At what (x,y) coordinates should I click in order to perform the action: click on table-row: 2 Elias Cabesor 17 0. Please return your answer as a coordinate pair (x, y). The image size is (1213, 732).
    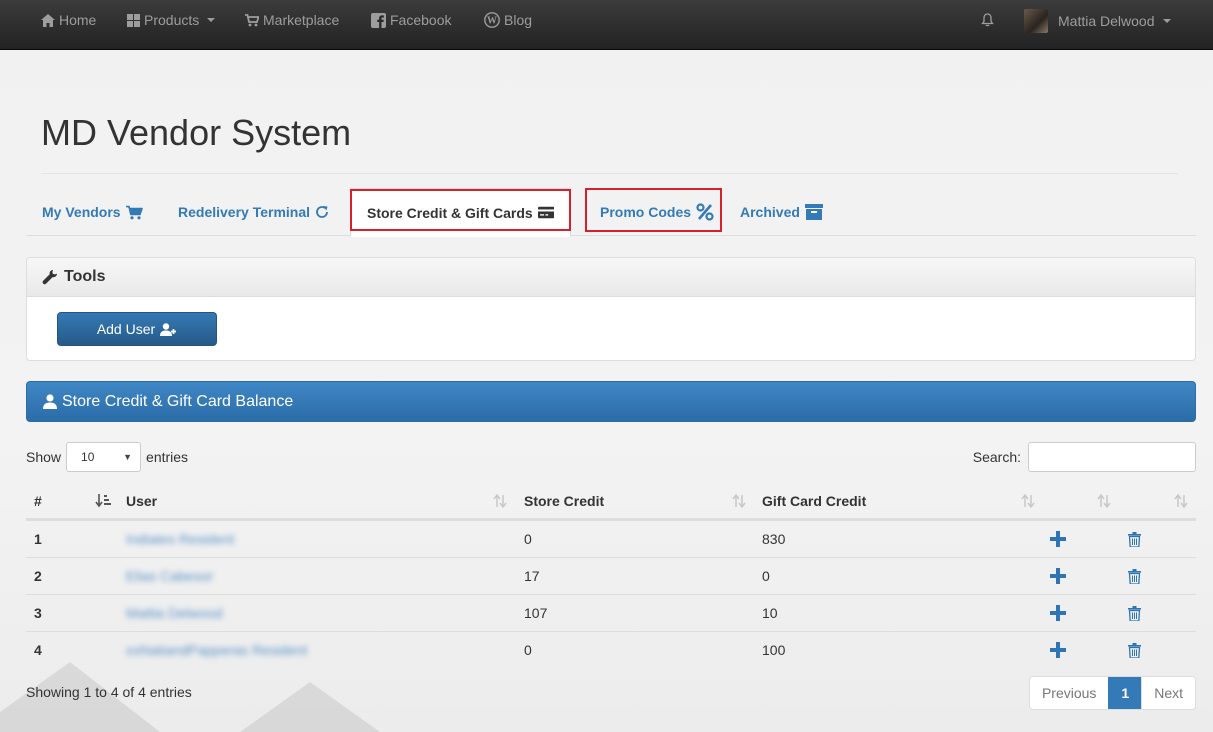
    Looking at the image, I should click on (611, 575).